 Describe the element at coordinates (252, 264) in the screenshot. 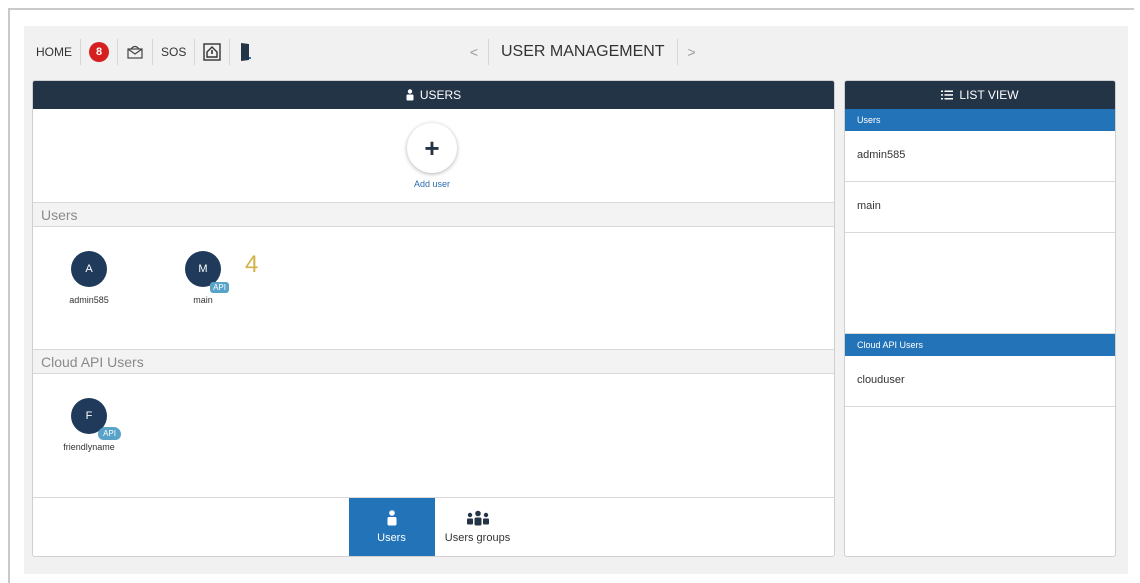

I see `users-count: 4` at that location.